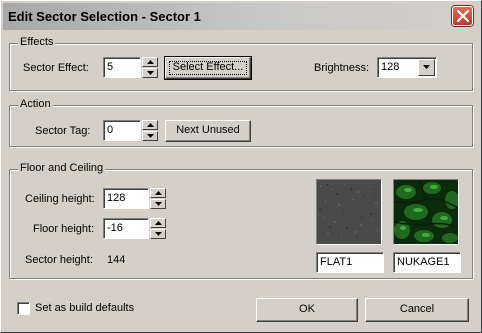 The height and width of the screenshot is (333, 482). Describe the element at coordinates (427, 262) in the screenshot. I see `floor-texture-name: NUKAGE1` at that location.